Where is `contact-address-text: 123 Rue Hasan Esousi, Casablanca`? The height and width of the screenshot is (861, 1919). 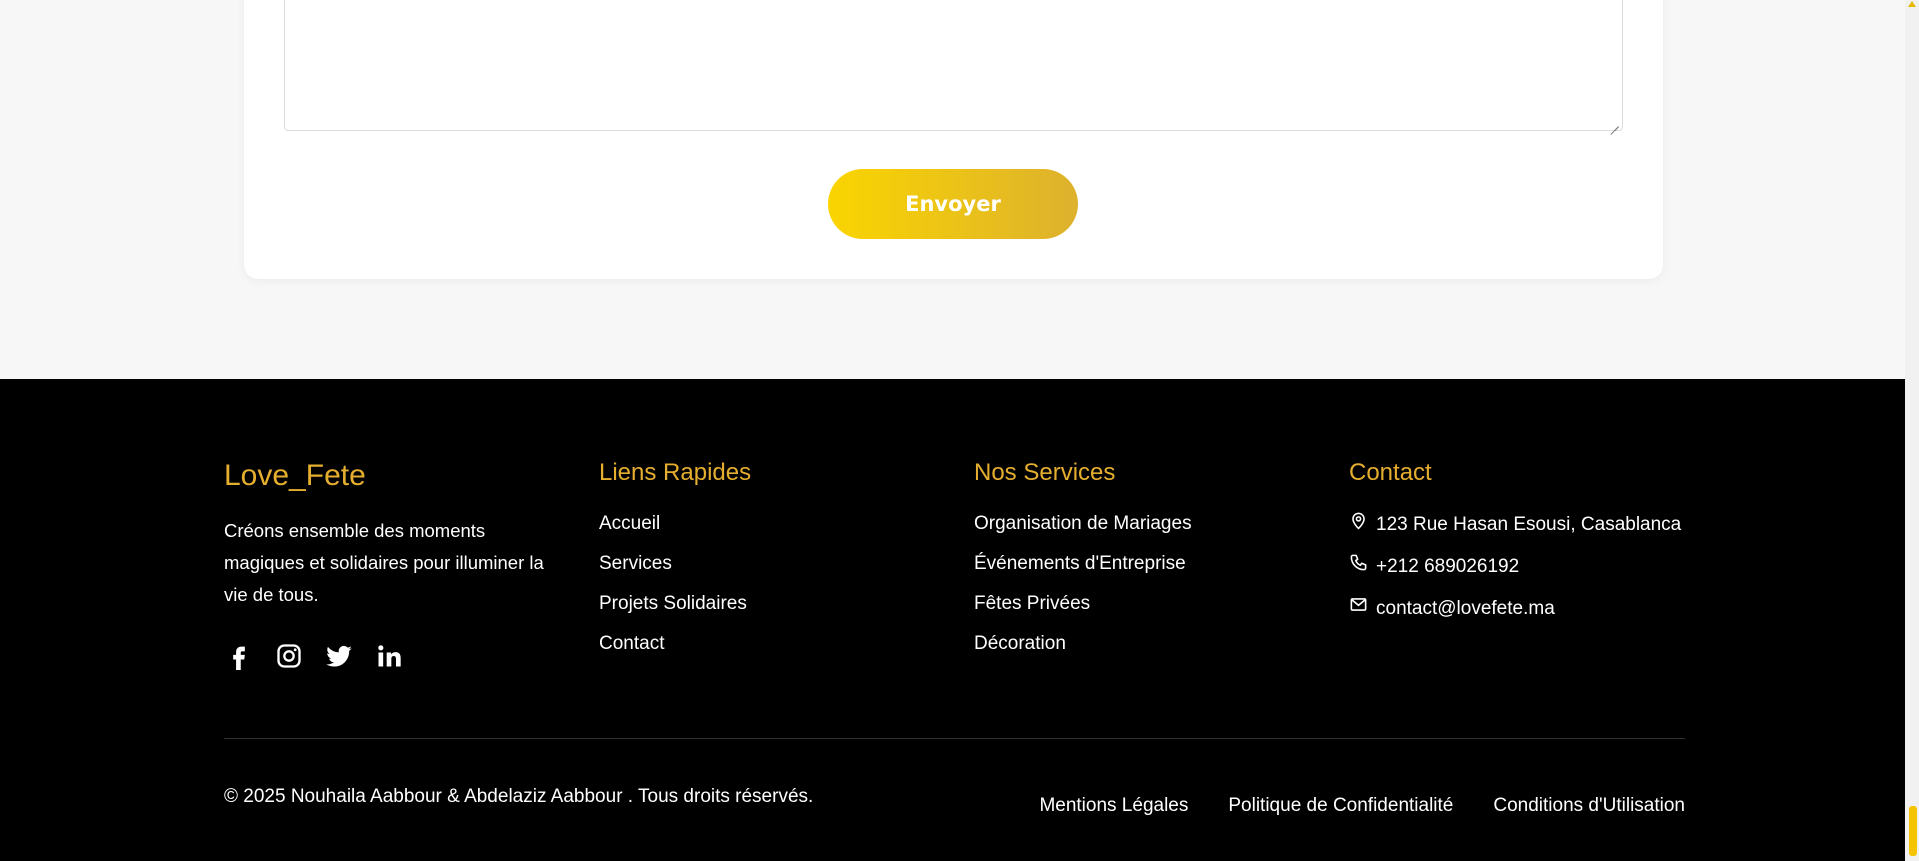 contact-address-text: 123 Rue Hasan Esousi, Casablanca is located at coordinates (1529, 524).